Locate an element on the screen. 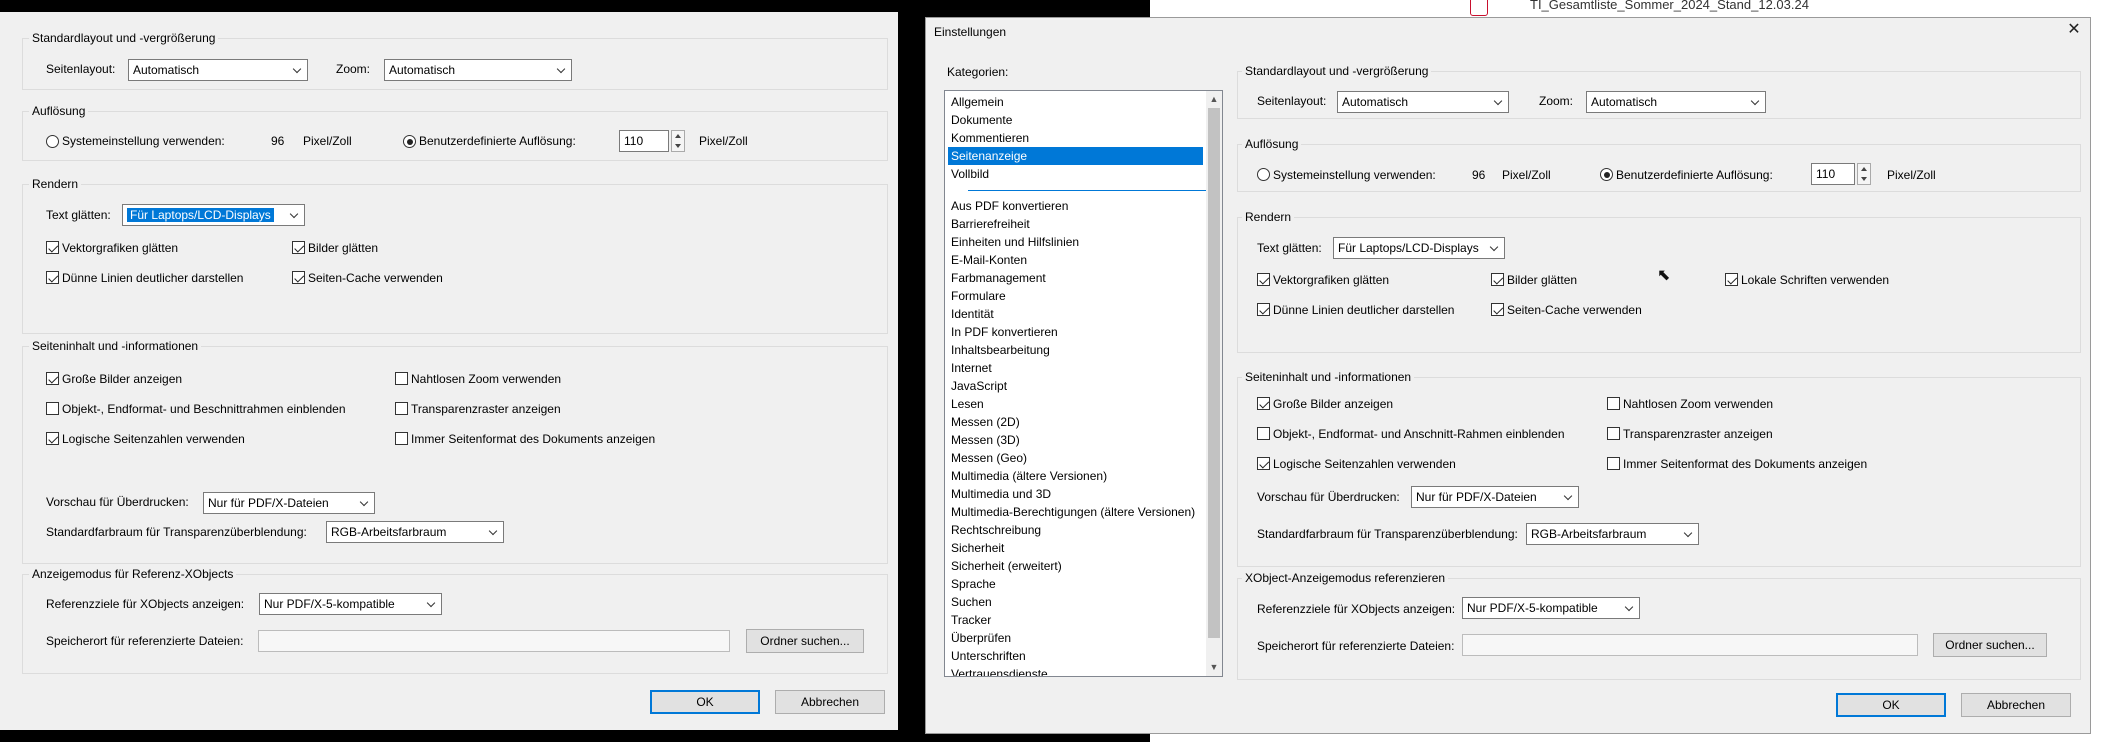  overprint-label: Vorschau für Überdrucken: is located at coordinates (1328, 497).